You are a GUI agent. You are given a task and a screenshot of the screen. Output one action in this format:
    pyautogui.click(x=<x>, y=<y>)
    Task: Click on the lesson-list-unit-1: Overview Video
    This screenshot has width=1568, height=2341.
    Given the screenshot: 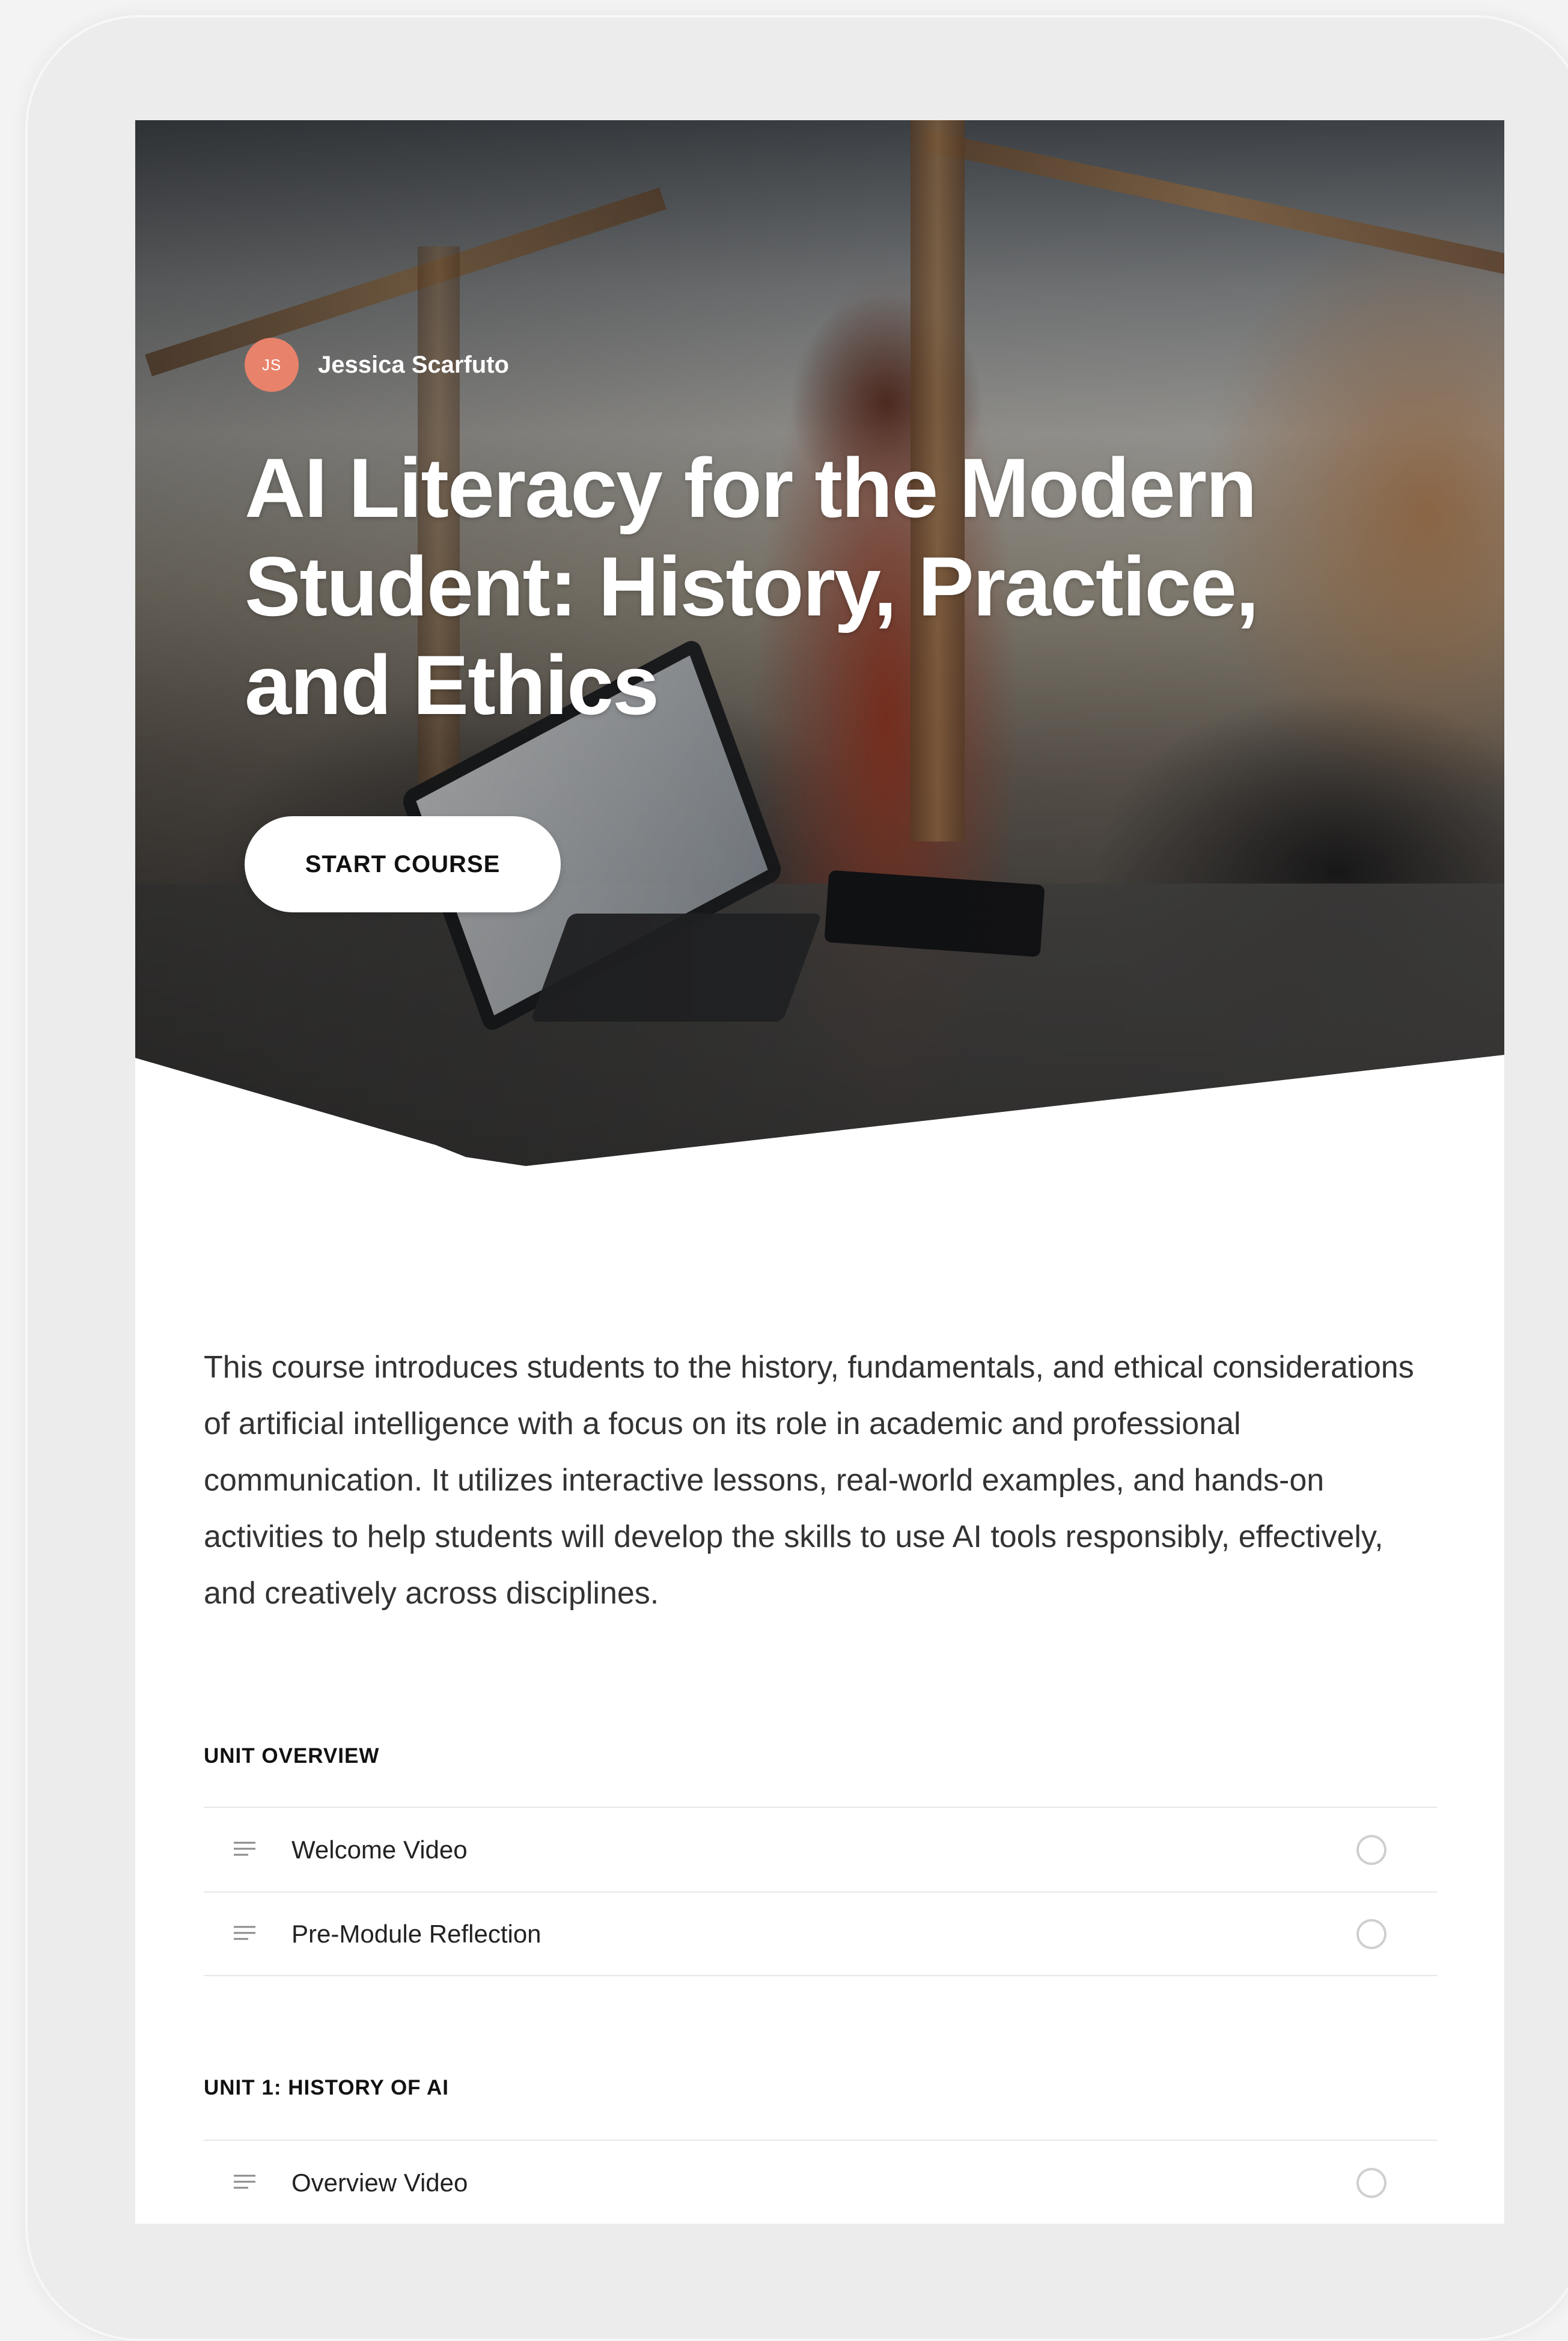 What is the action you would take?
    pyautogui.click(x=820, y=2182)
    